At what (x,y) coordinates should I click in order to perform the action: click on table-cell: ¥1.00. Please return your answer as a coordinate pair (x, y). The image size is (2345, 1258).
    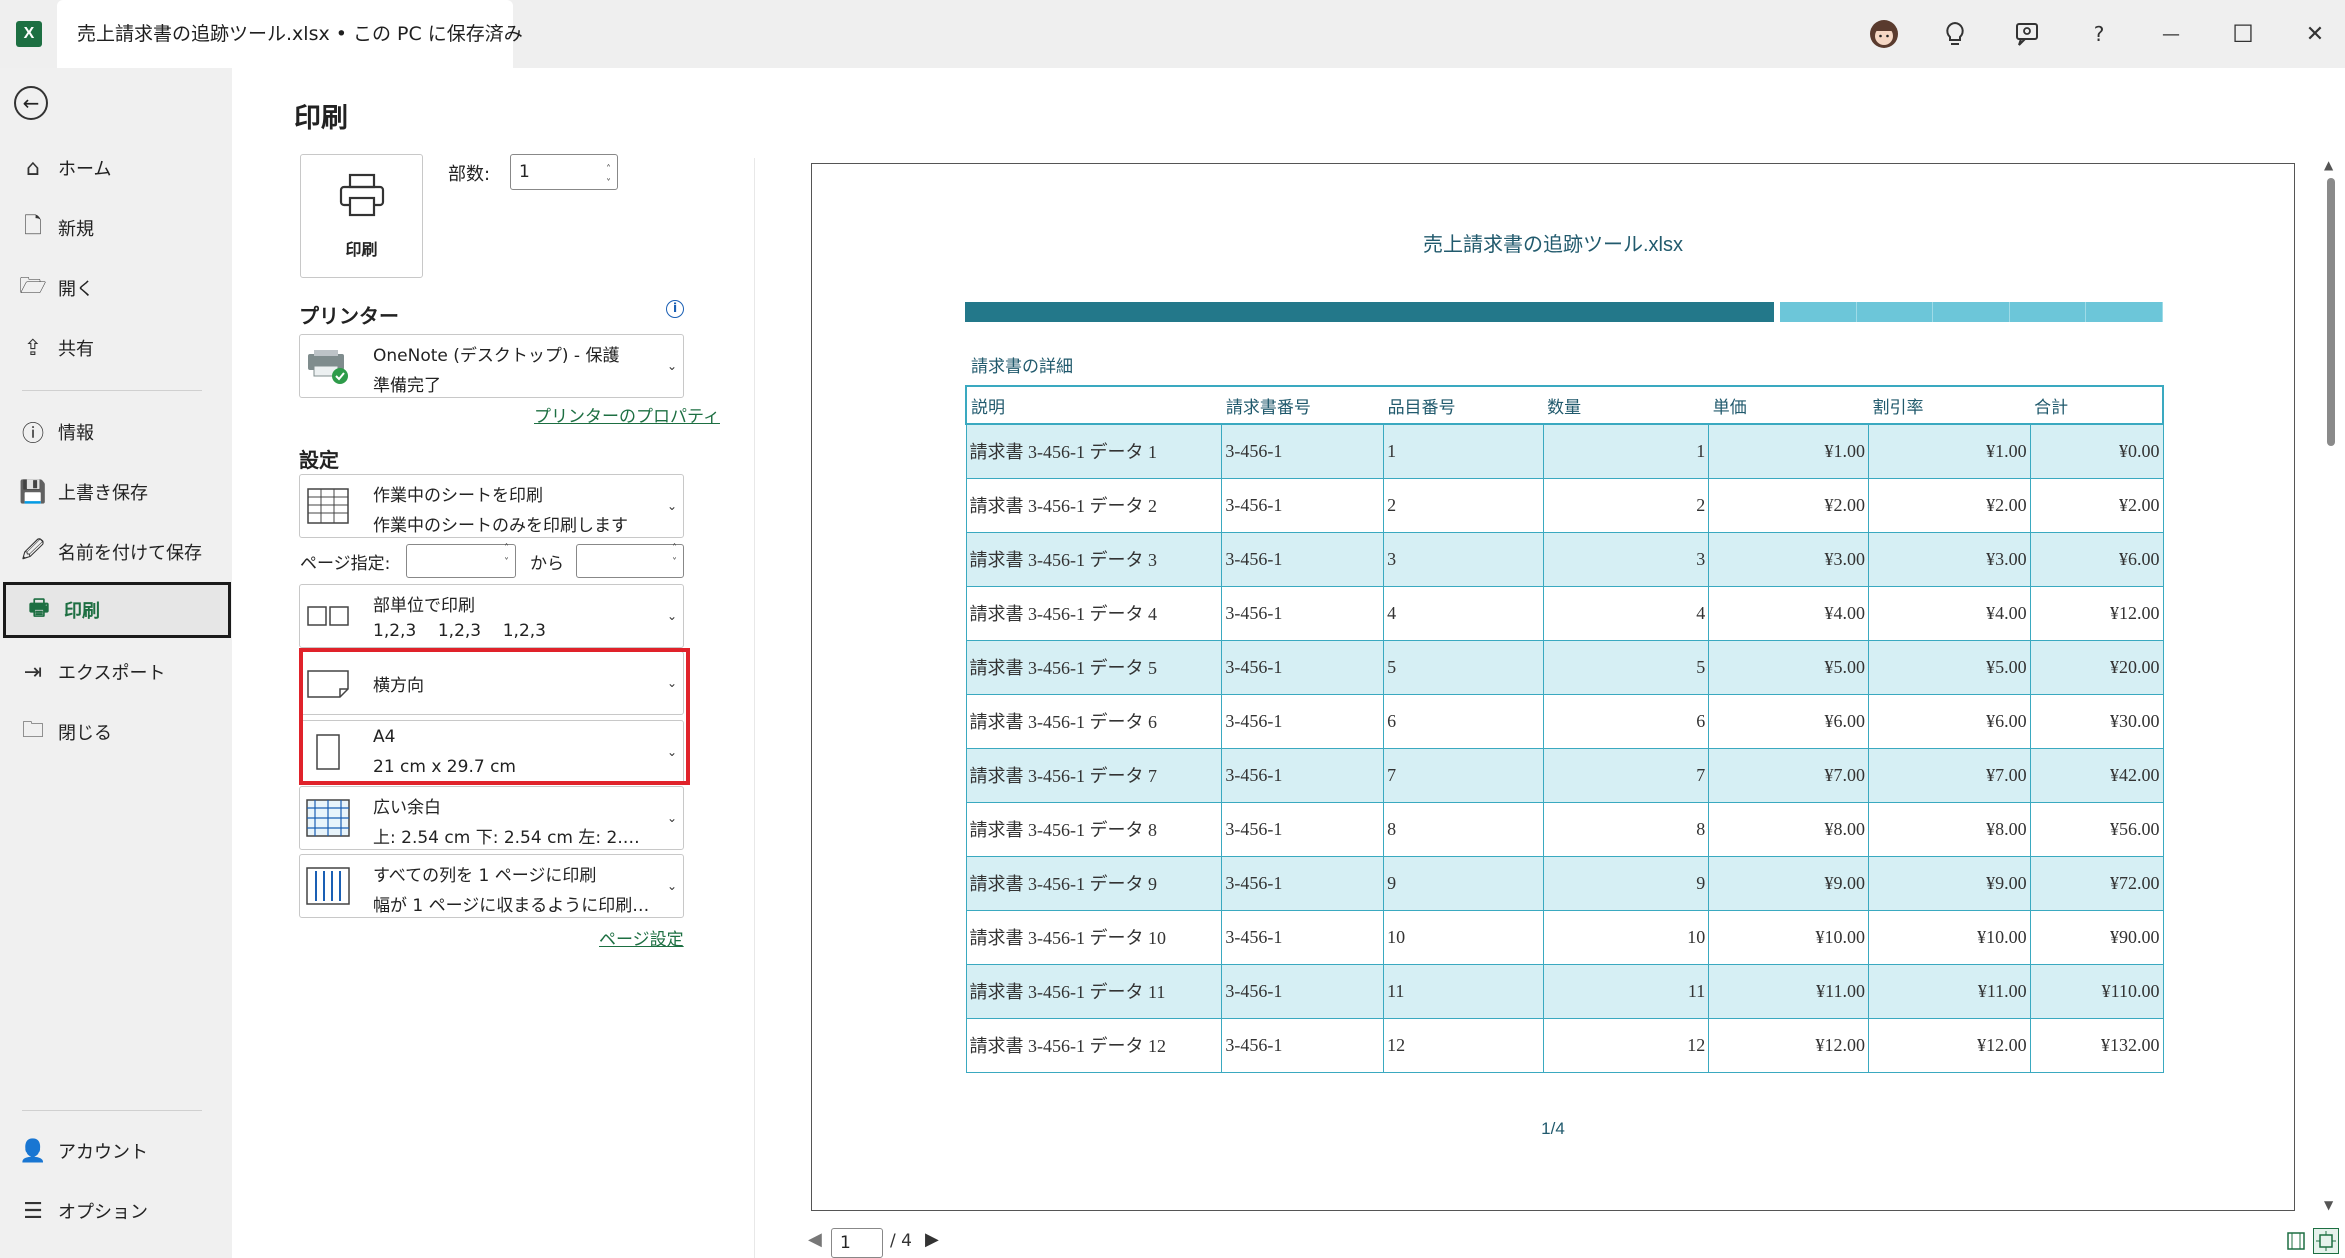
    Looking at the image, I should click on (1949, 451).